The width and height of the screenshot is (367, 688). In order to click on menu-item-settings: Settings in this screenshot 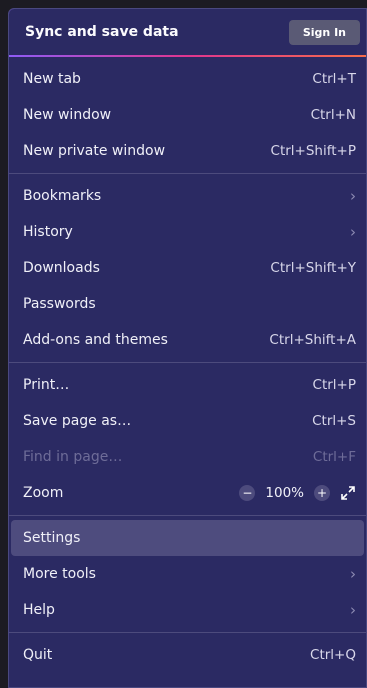, I will do `click(187, 538)`.